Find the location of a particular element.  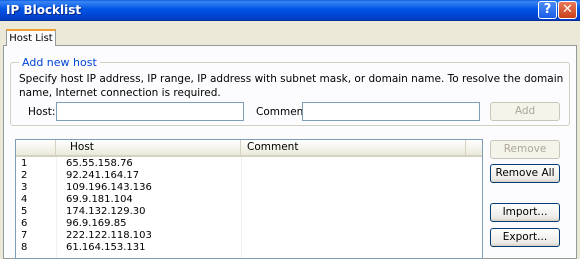

list-header: Host Comment is located at coordinates (249, 148).